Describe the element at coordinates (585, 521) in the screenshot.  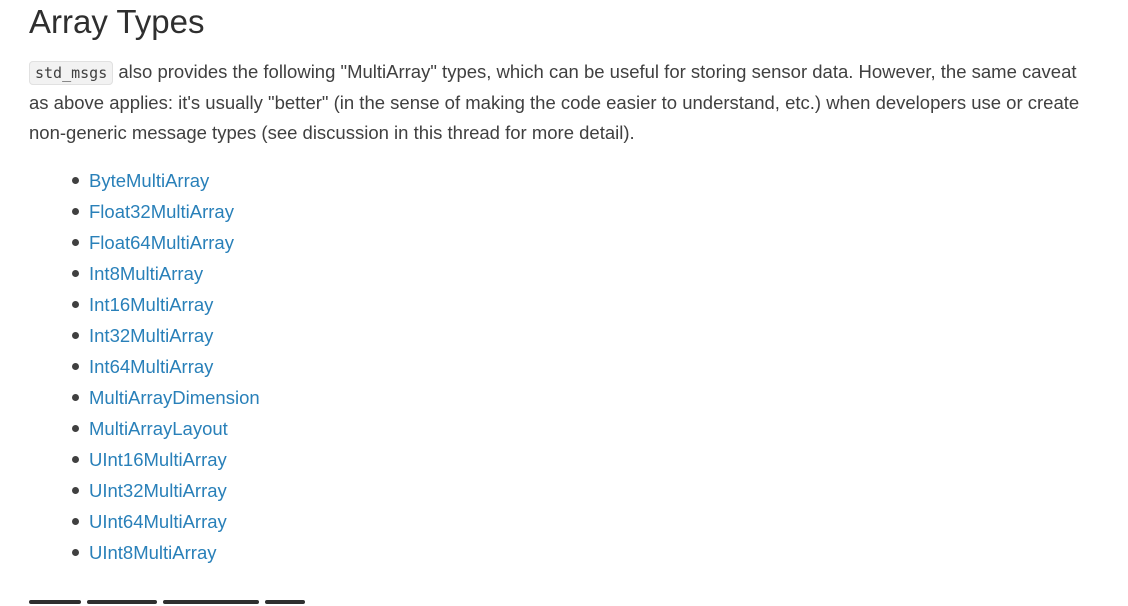
I see `list-item: UInt64MultiArray` at that location.